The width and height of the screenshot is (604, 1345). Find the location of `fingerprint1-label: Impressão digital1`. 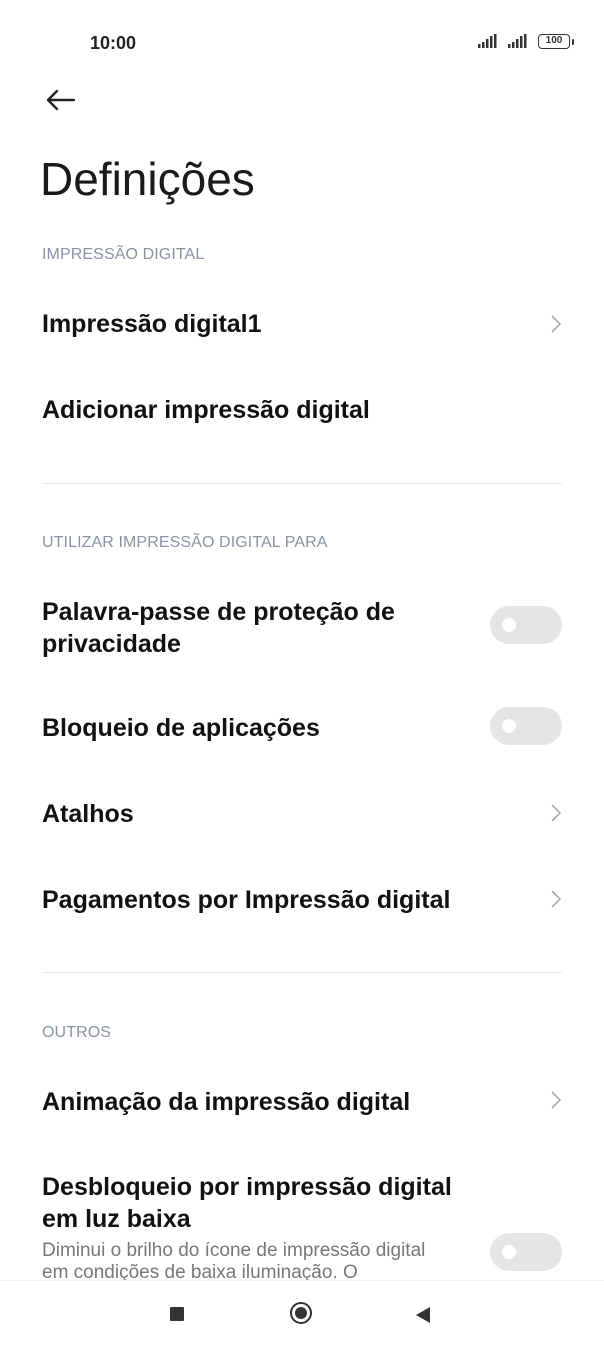

fingerprint1-label: Impressão digital1 is located at coordinates (152, 324).